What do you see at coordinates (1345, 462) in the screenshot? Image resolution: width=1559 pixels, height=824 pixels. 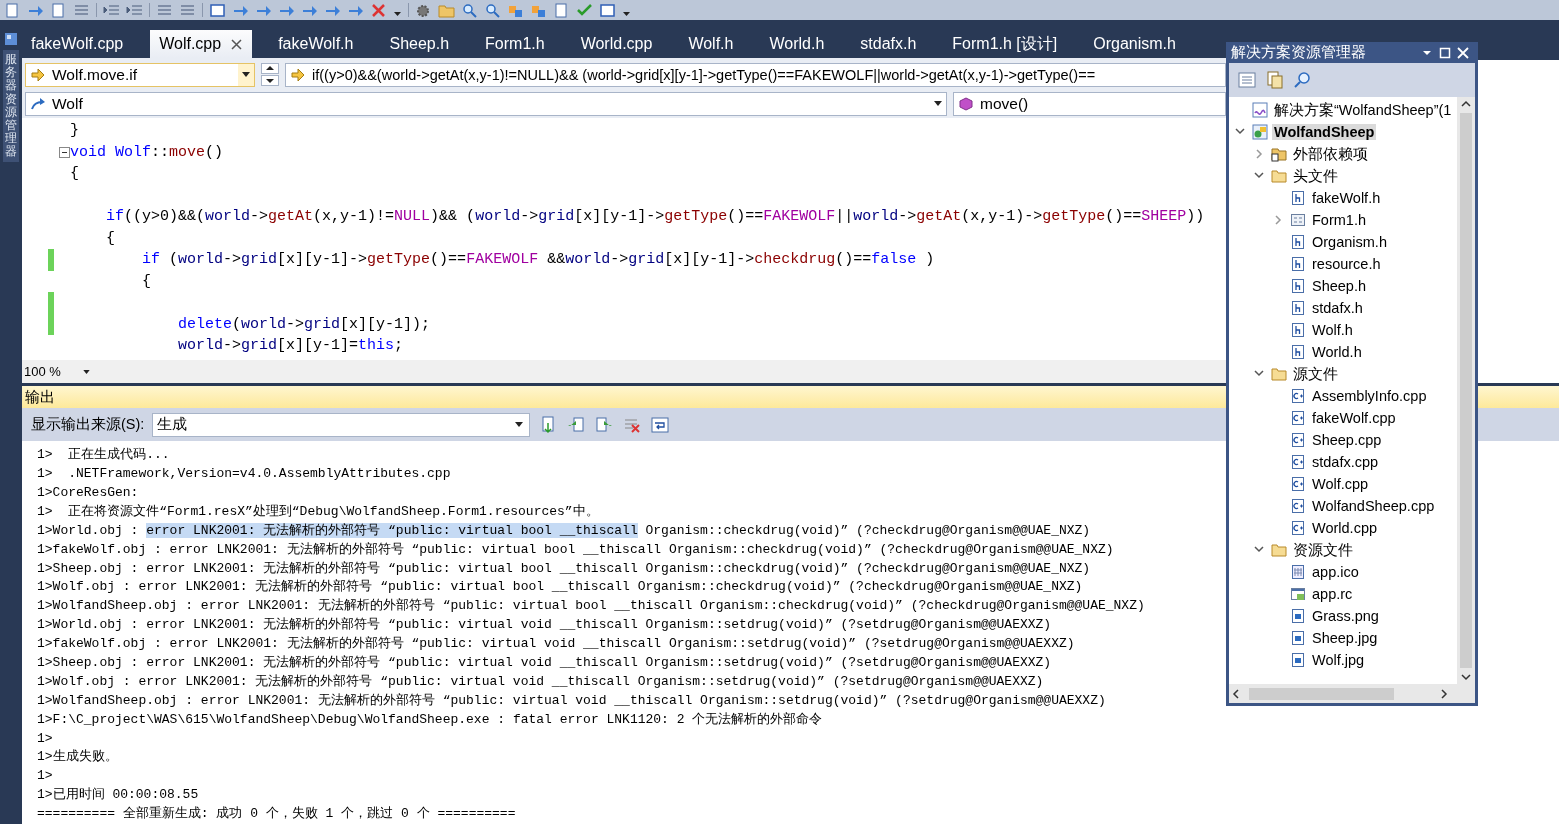 I see `tree-item: stdafx.cpp` at bounding box center [1345, 462].